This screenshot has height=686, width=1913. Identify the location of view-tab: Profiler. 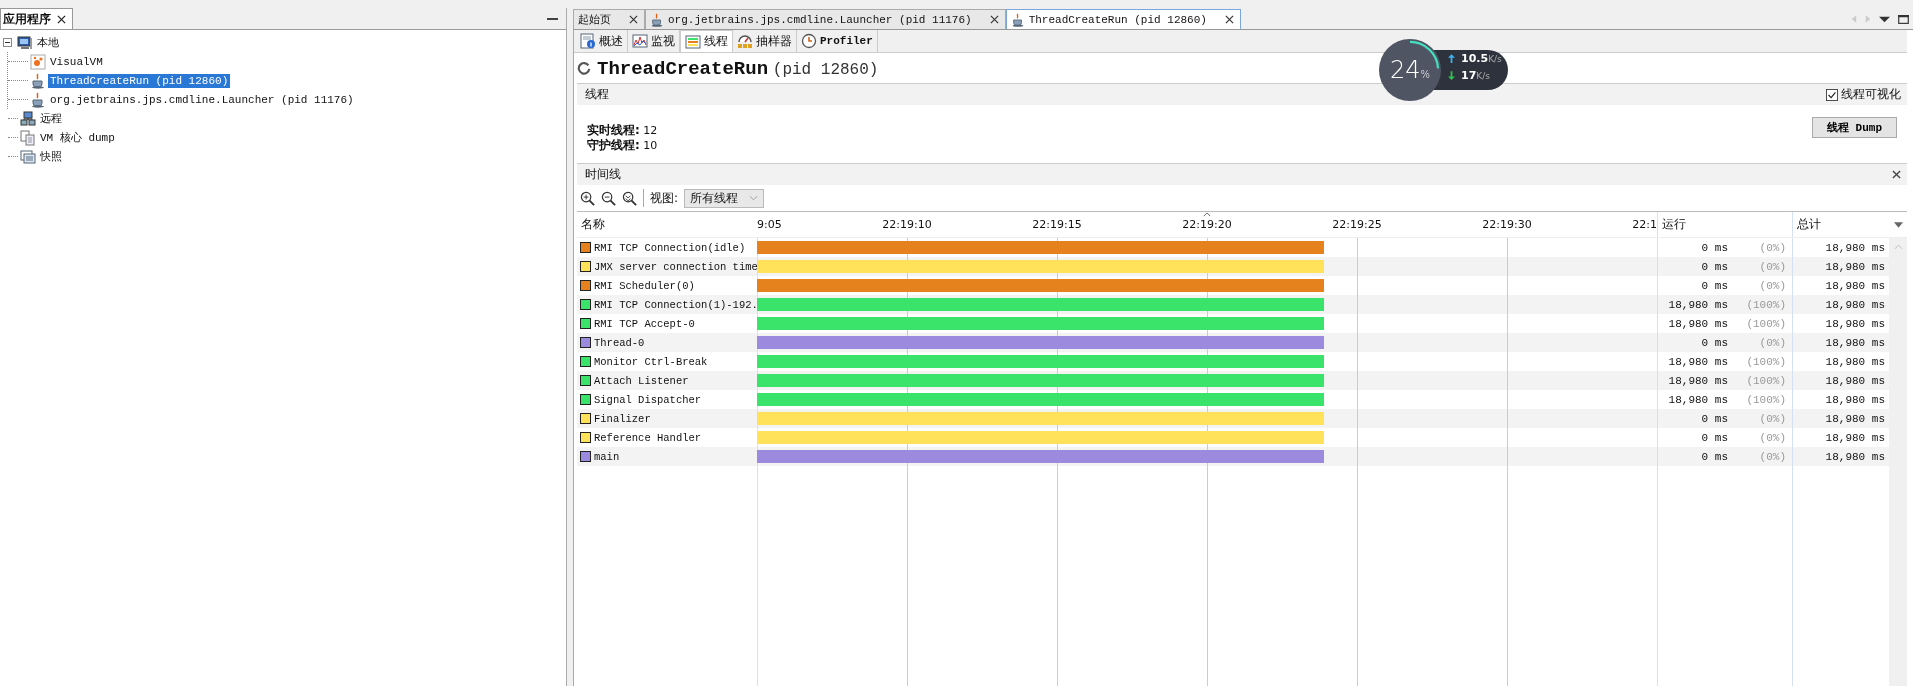
(837, 41).